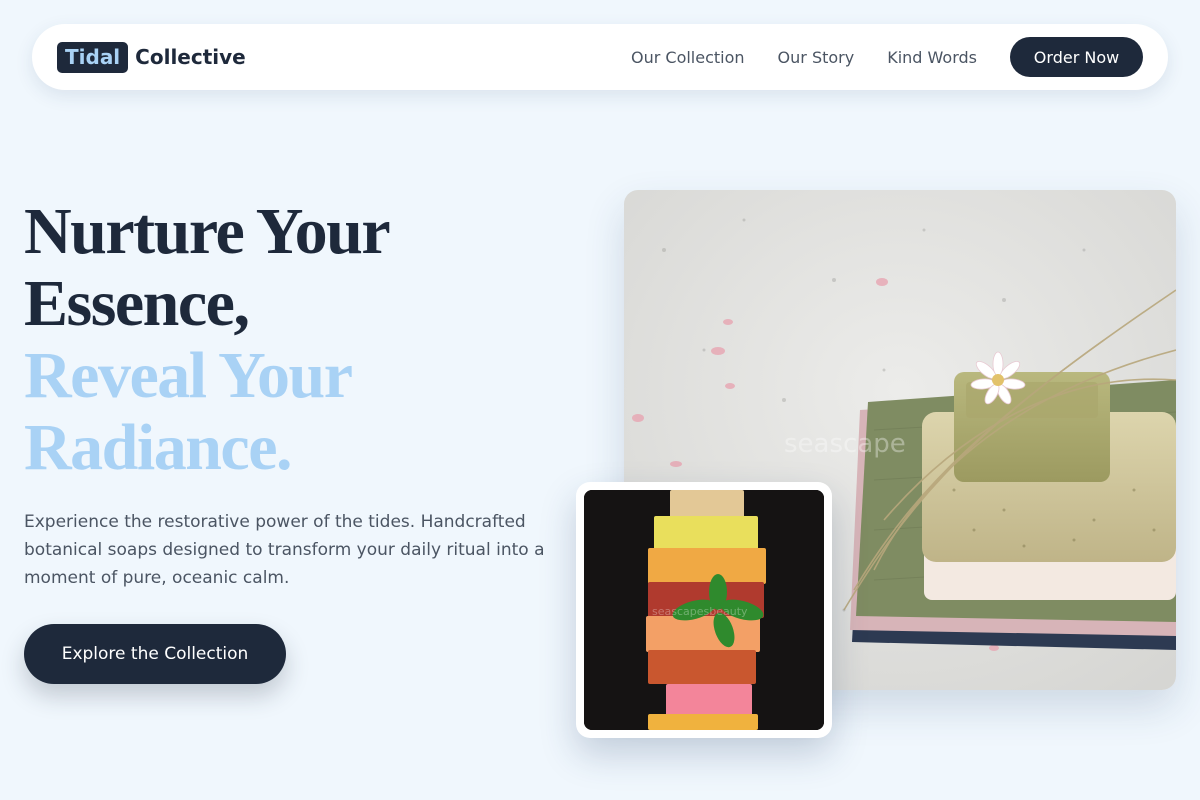 The image size is (1200, 800). I want to click on small-soap-image-frame: seascapesbeauty, so click(704, 610).